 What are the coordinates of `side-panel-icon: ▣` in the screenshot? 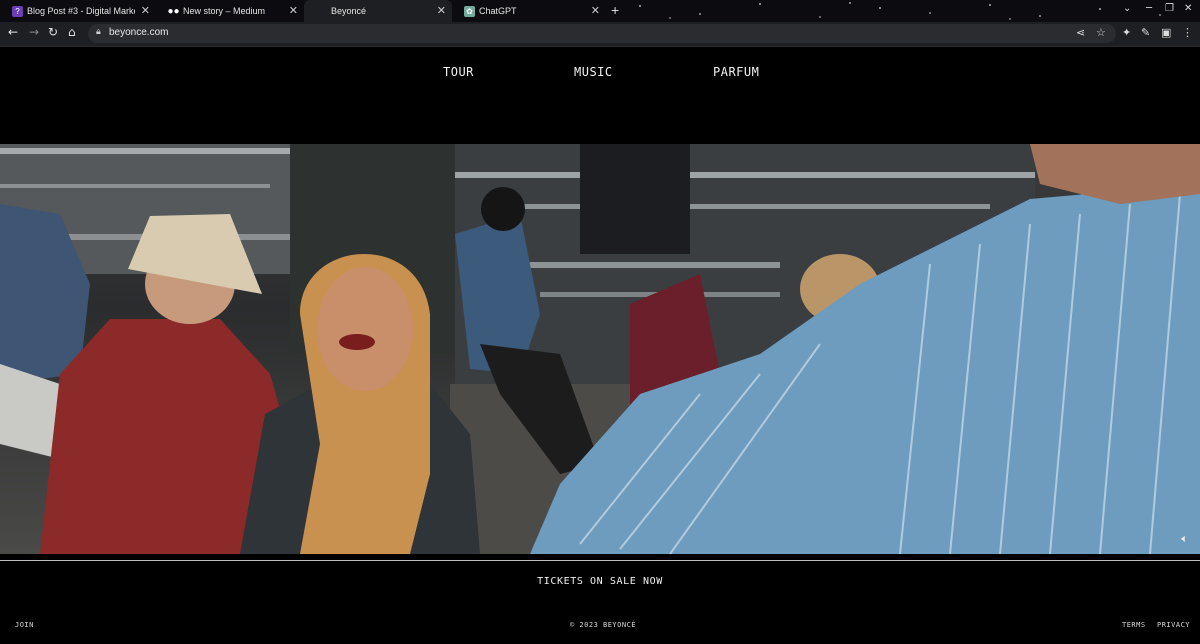 It's located at (1166, 32).